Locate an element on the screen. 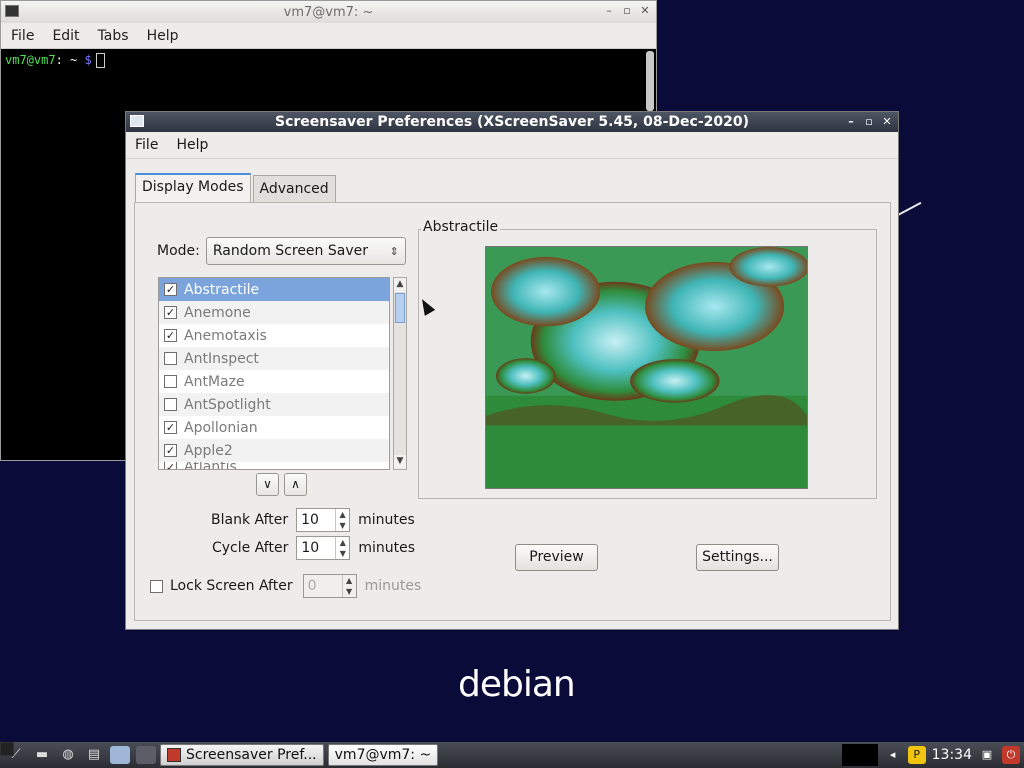  blank-after-spinner: 10 ▲ ▼ is located at coordinates (323, 520).